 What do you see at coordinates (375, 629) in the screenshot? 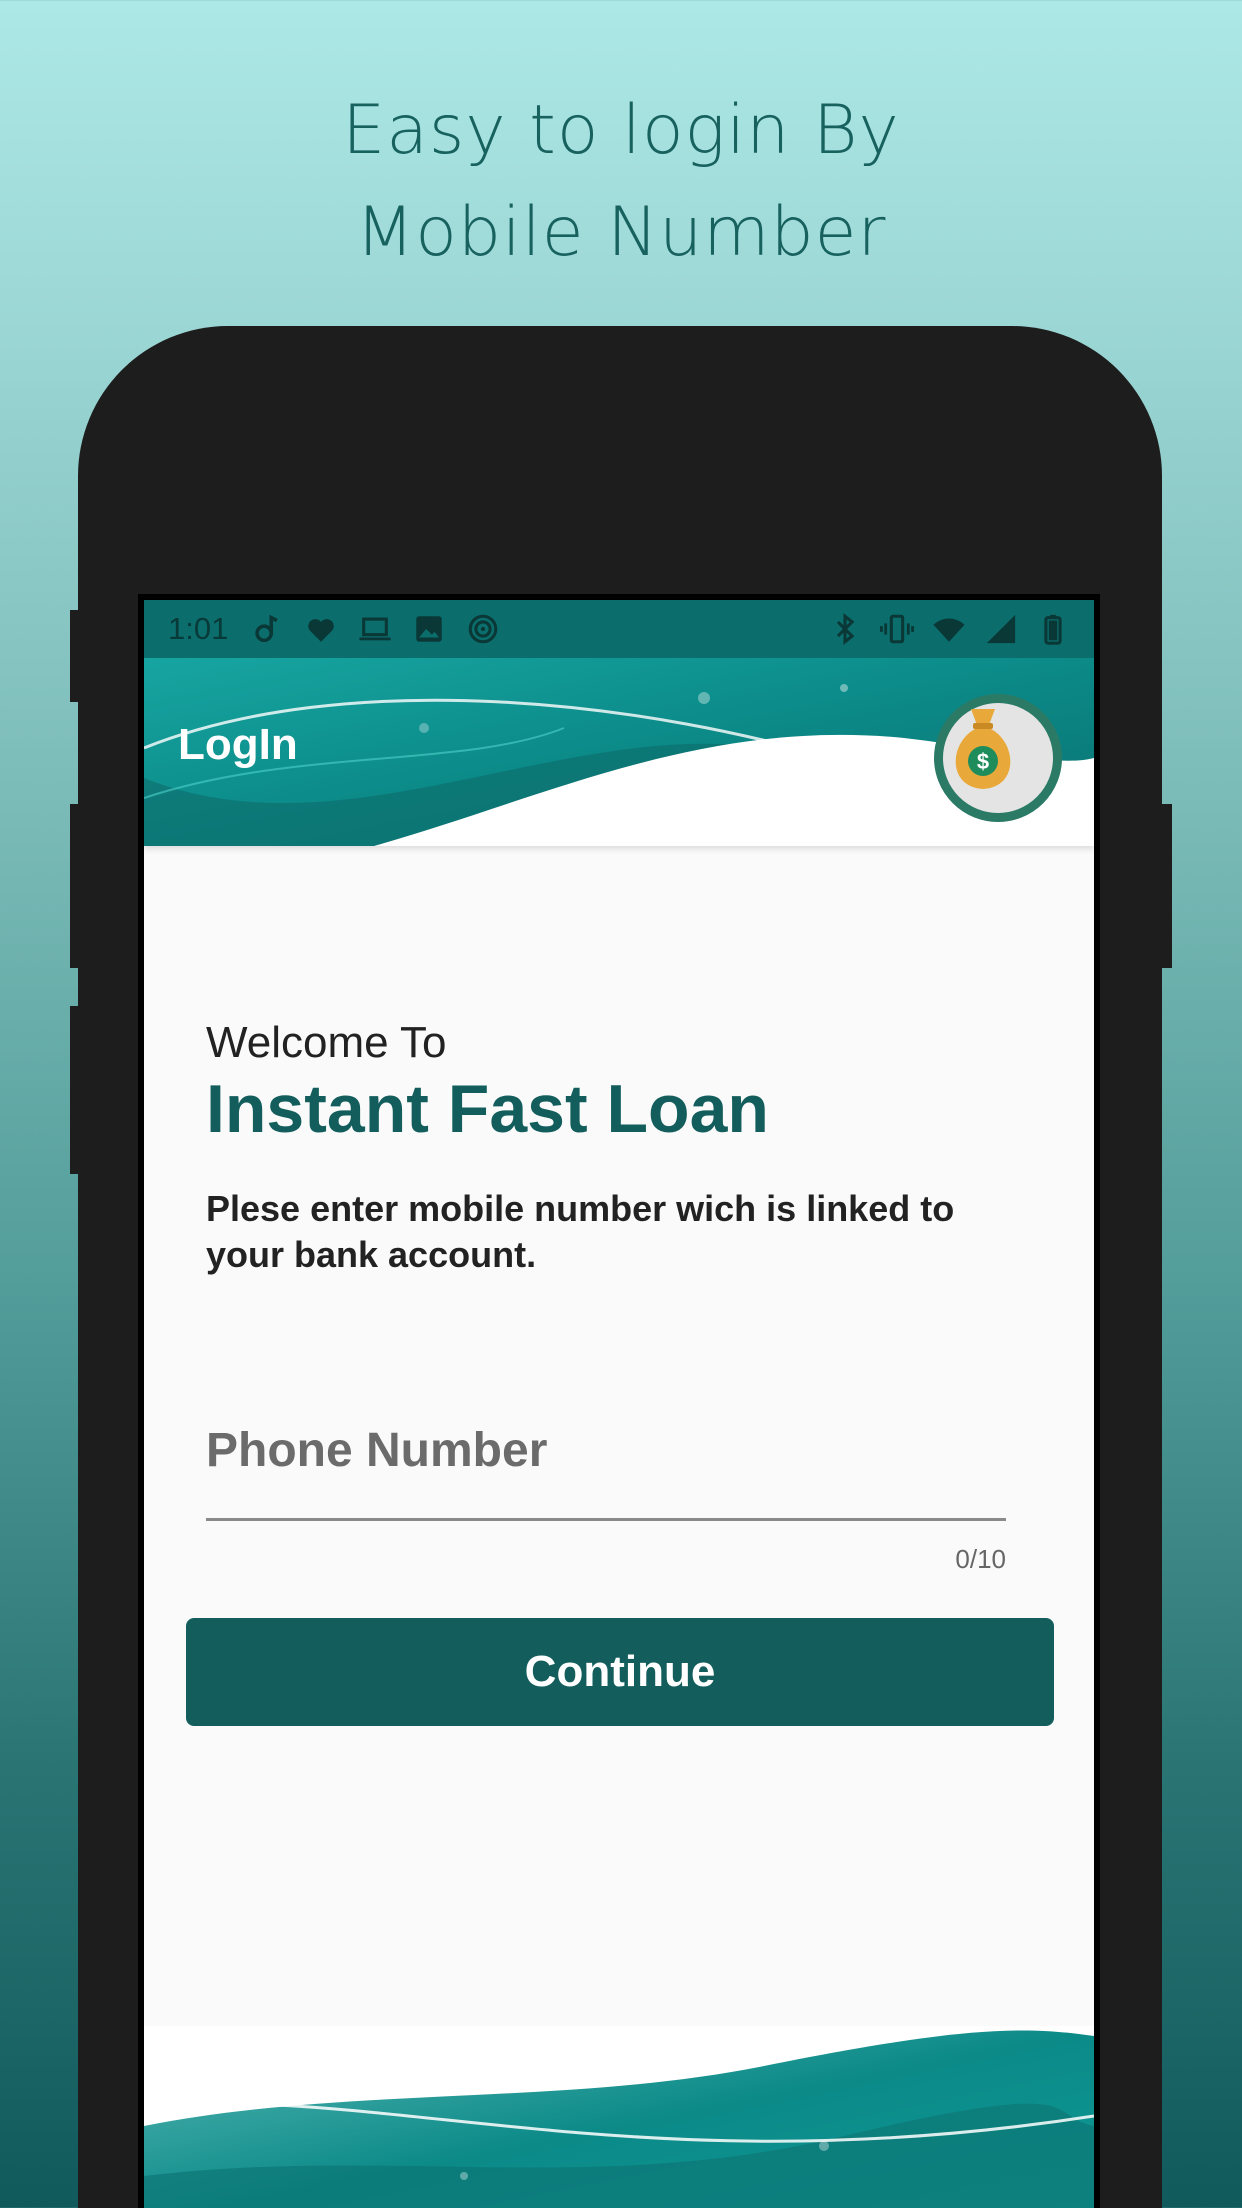
I see `laptop-icon` at bounding box center [375, 629].